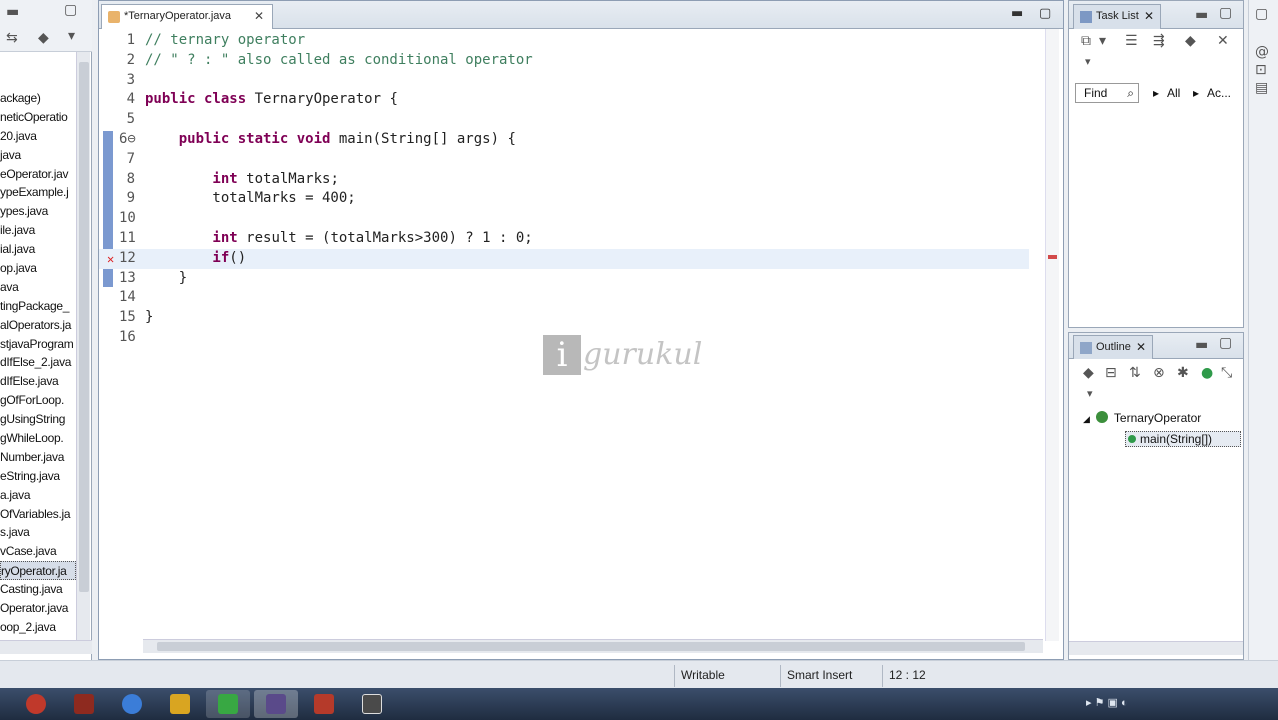 The width and height of the screenshot is (1278, 720). Describe the element at coordinates (38, 174) in the screenshot. I see `package-tree-item: eOperator.jav` at that location.